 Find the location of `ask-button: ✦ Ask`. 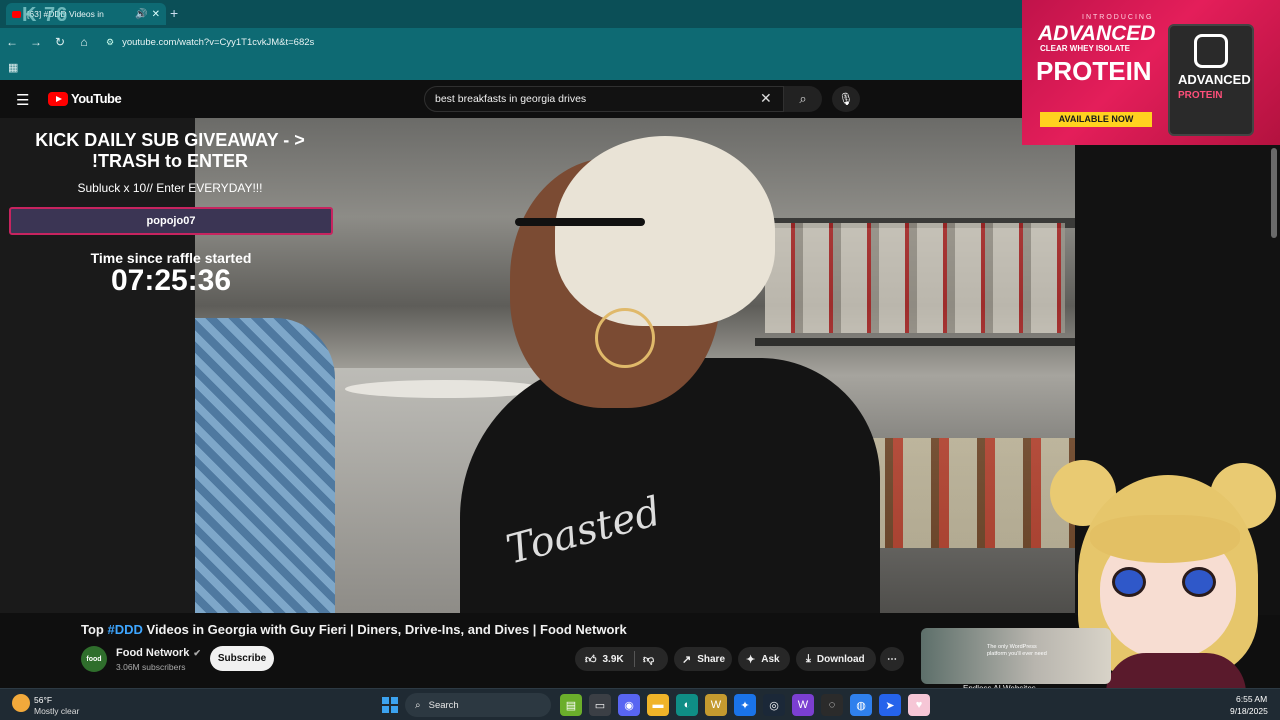

ask-button: ✦ Ask is located at coordinates (764, 659).